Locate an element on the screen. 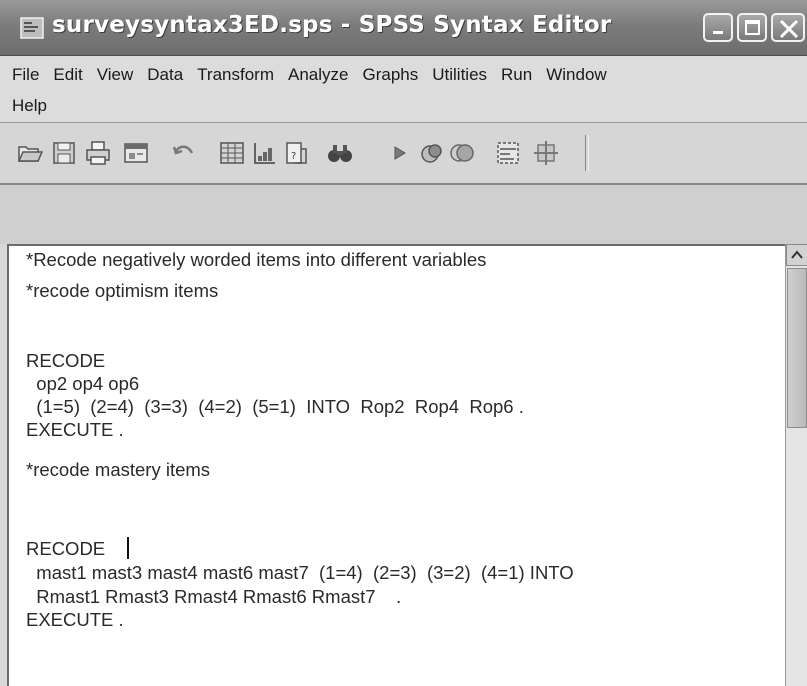  maximize-icon is located at coordinates (752, 27).